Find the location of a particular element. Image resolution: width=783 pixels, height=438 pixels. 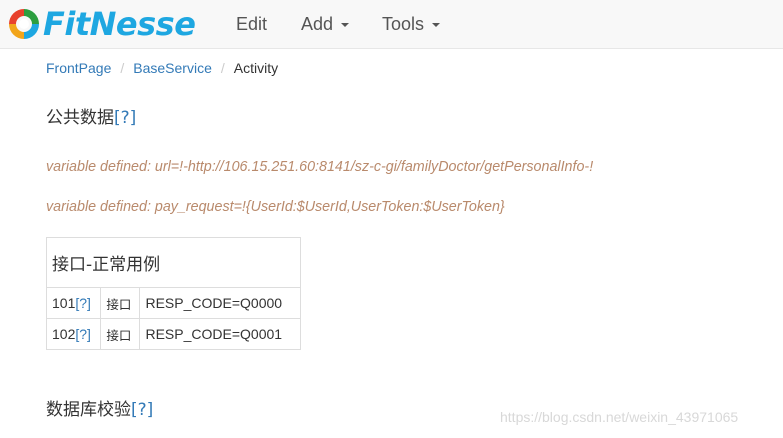

table-header-row: 接口-正常用例 is located at coordinates (173, 262).